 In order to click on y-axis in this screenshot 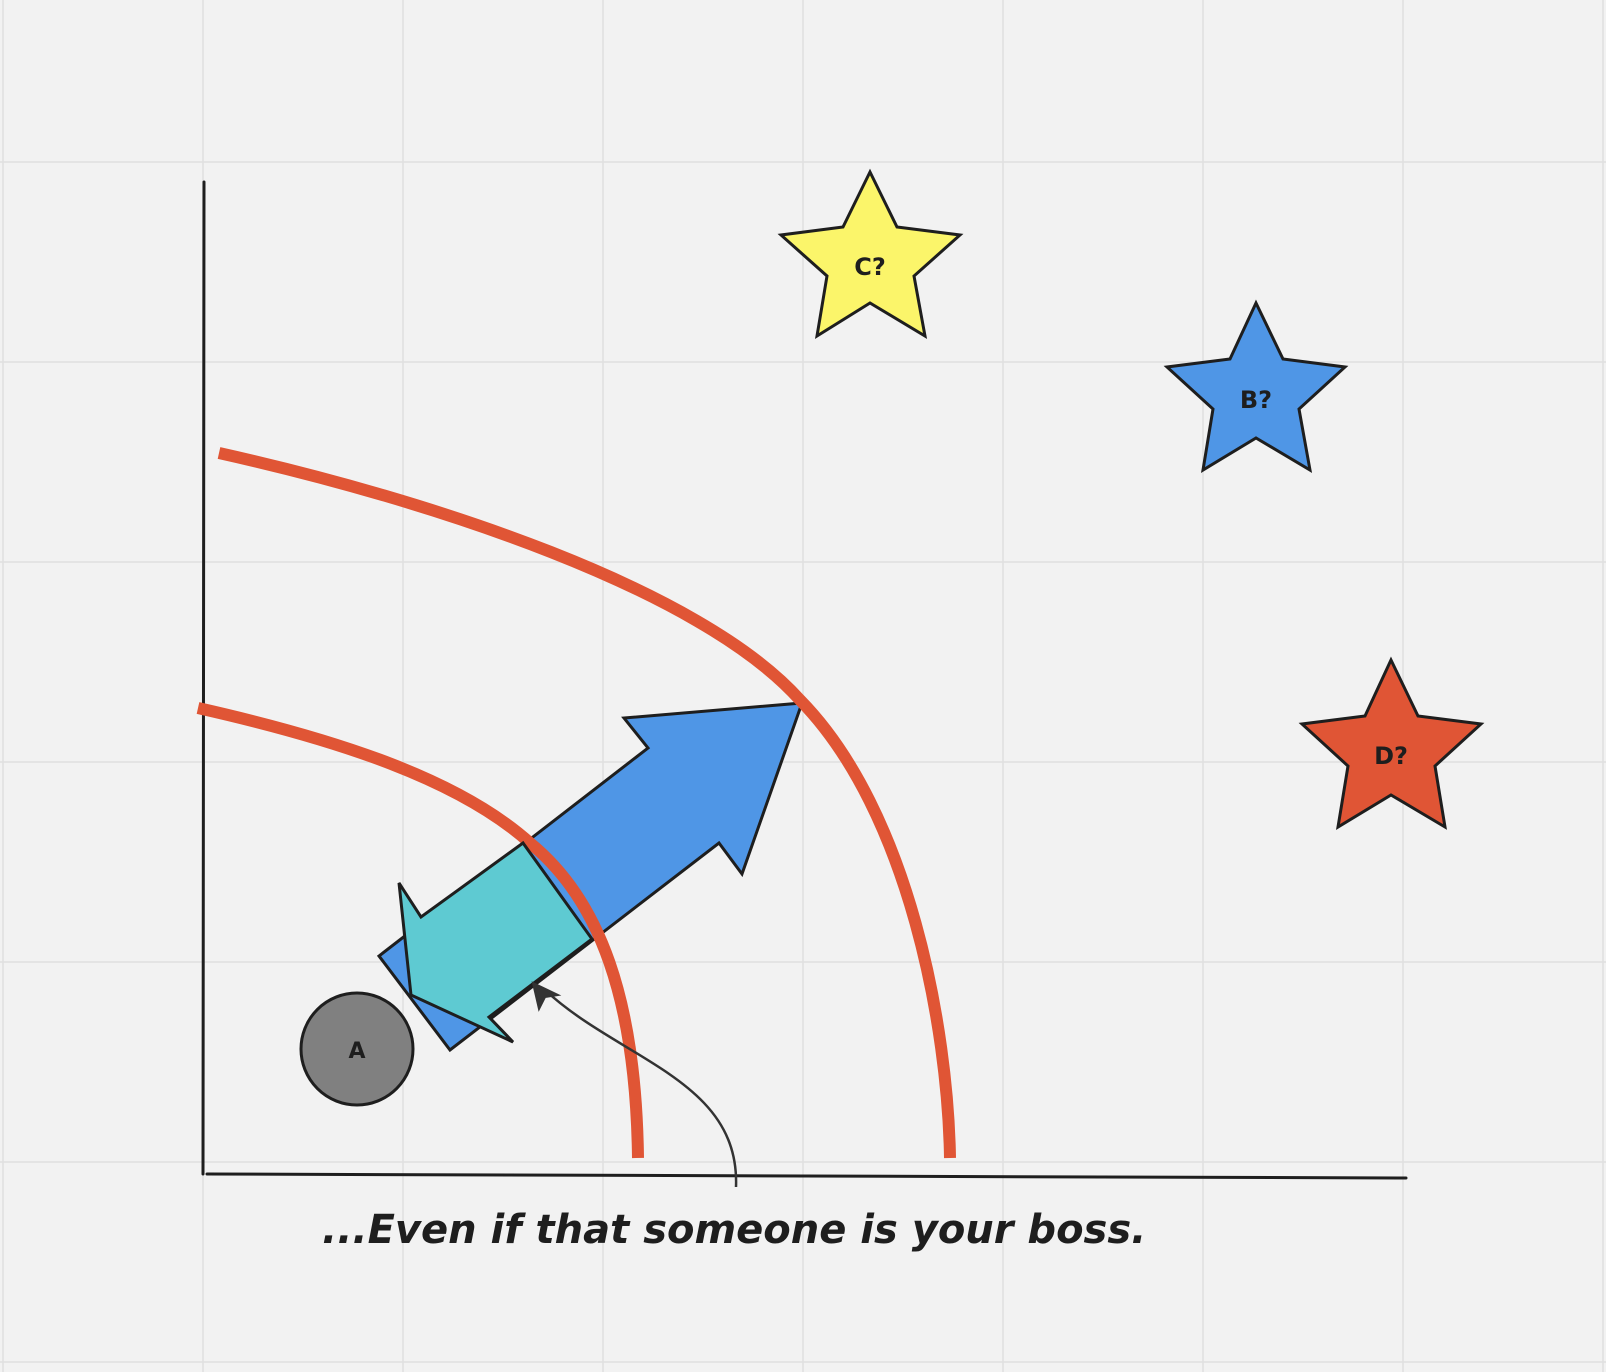, I will do `click(203, 678)`.